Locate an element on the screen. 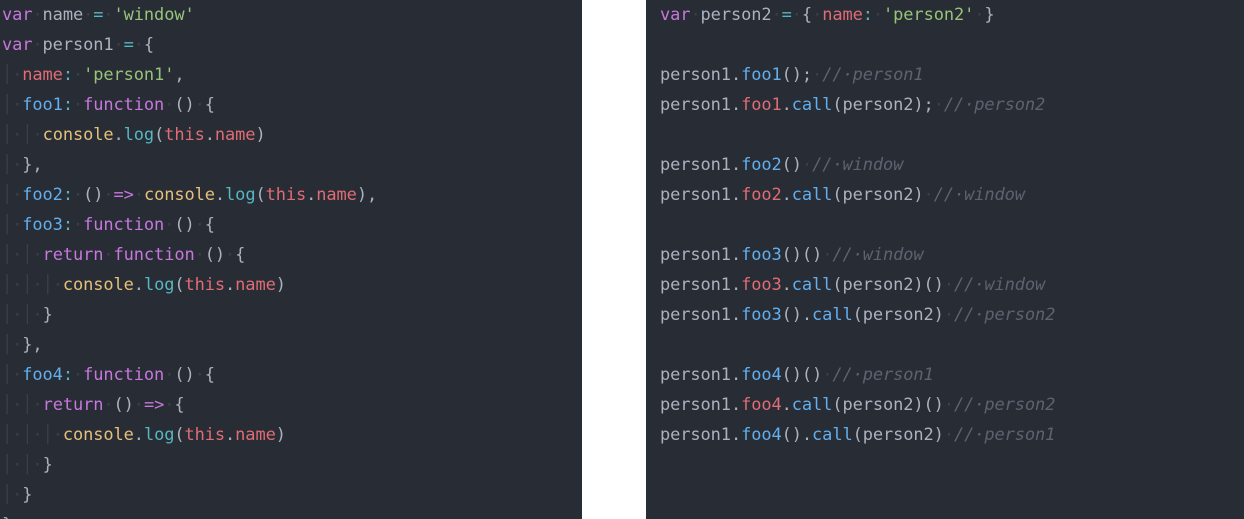  token-prop: foo3 is located at coordinates (761, 285).